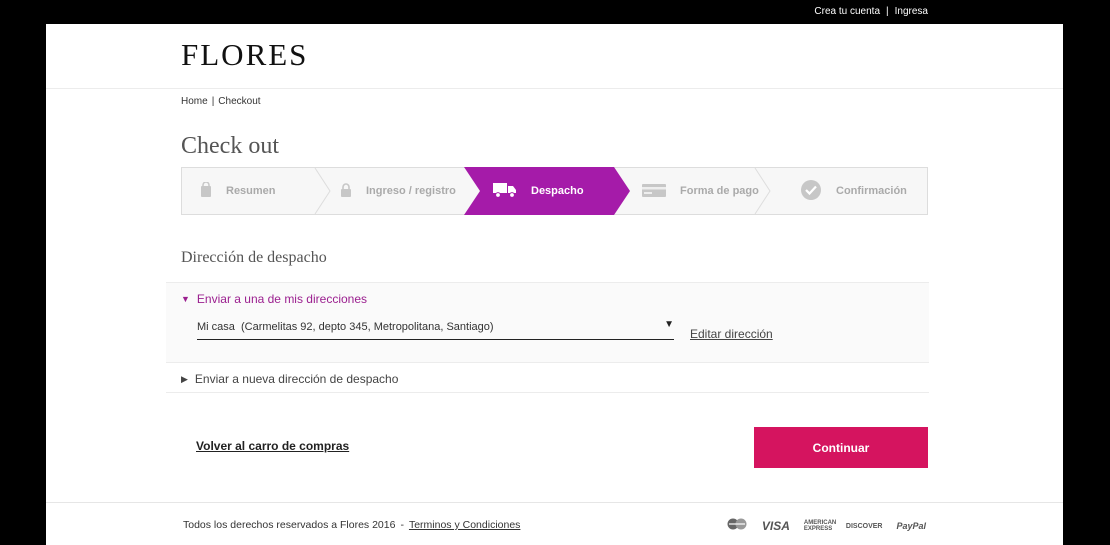 This screenshot has height=545, width=1110. What do you see at coordinates (411, 191) in the screenshot?
I see `step-label: Ingreso / registro` at bounding box center [411, 191].